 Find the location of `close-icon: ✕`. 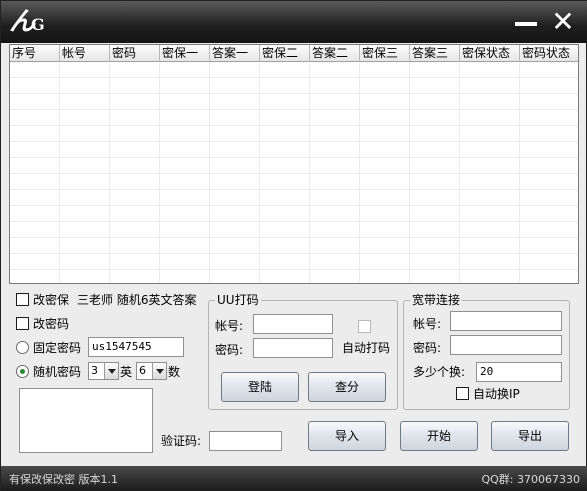

close-icon: ✕ is located at coordinates (563, 22).